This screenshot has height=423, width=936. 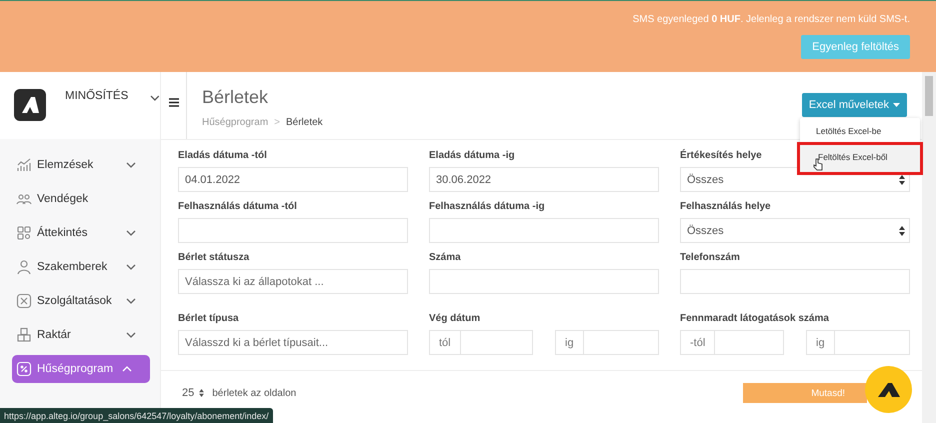 What do you see at coordinates (236, 97) in the screenshot?
I see `page-title: Bérletek` at bounding box center [236, 97].